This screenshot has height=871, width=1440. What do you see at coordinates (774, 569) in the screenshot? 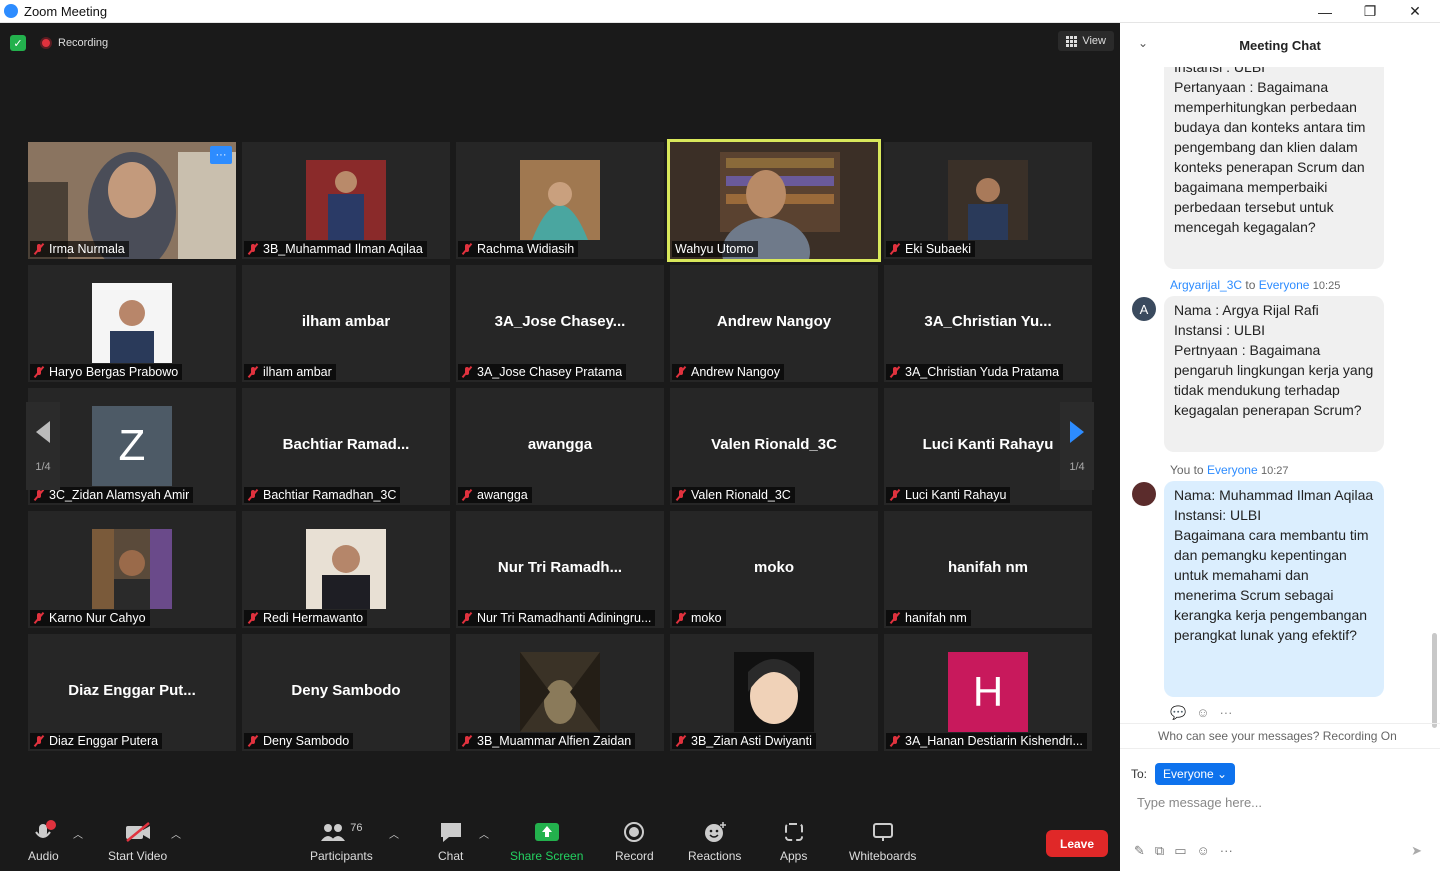
I see `participant-tile: moko moko` at bounding box center [774, 569].